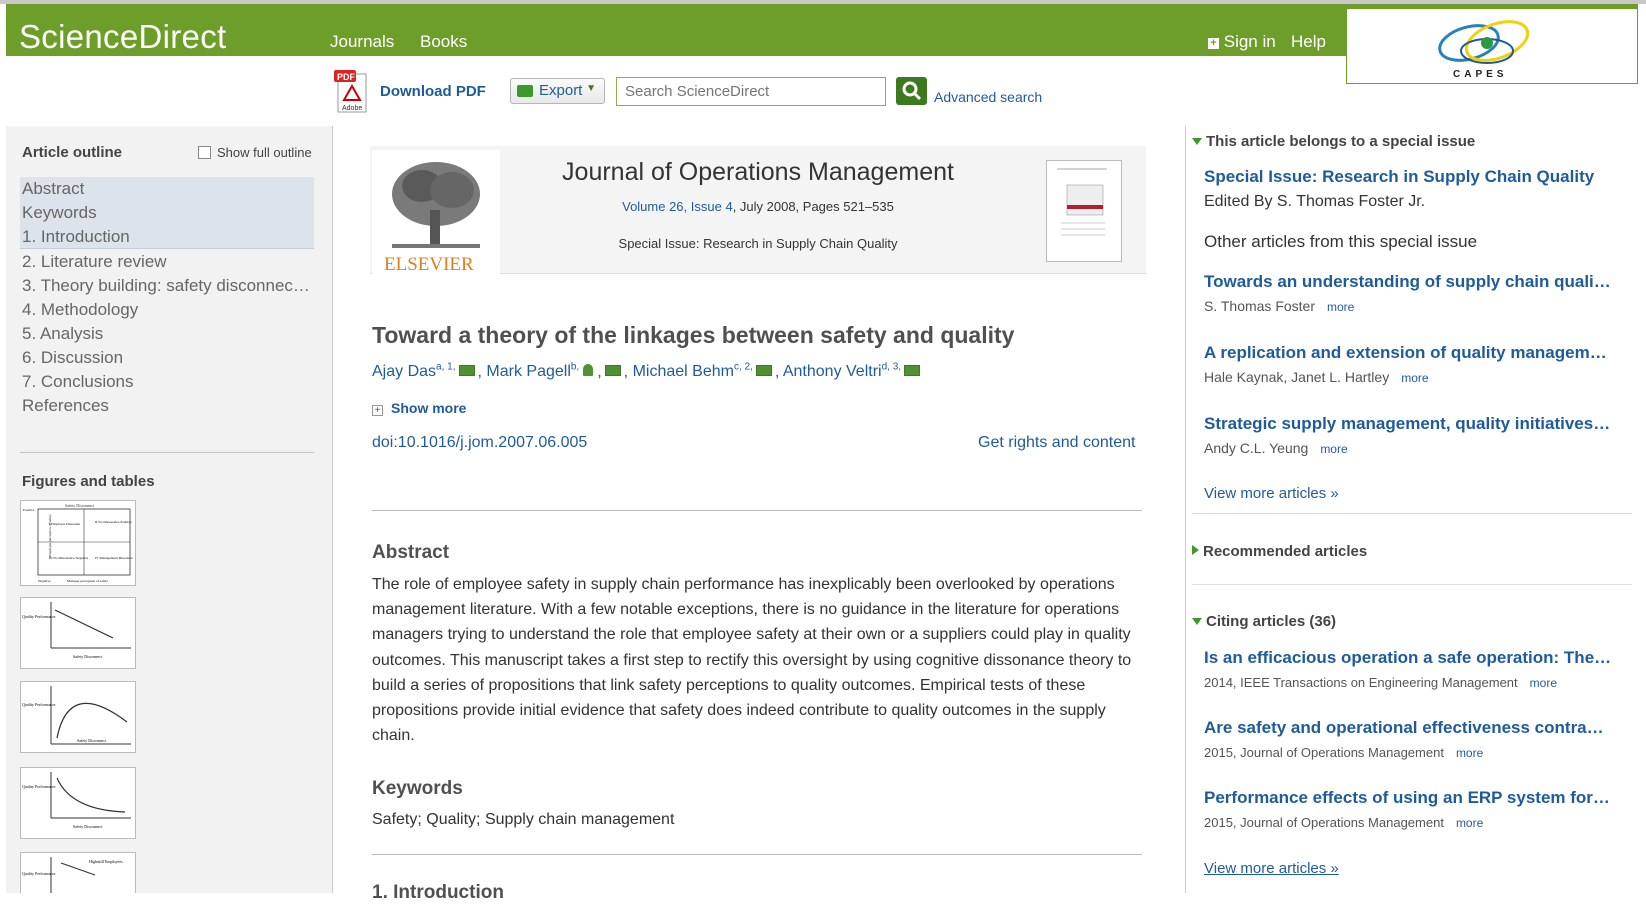 This screenshot has height=904, width=1646. Describe the element at coordinates (264, 152) in the screenshot. I see `show-full-outline-label: Show full outline` at that location.